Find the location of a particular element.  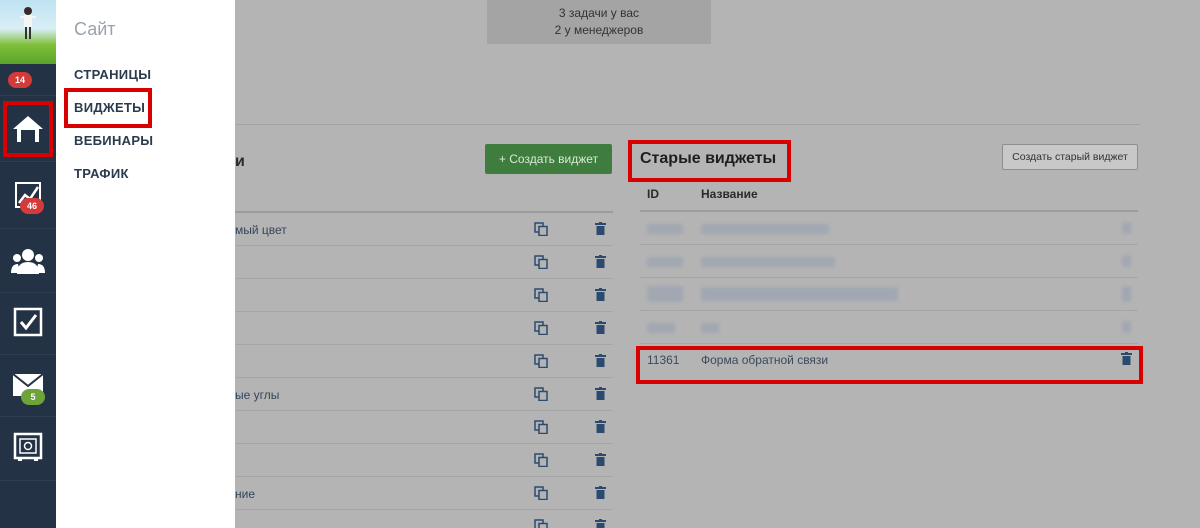

tasks-nav-item is located at coordinates (28, 322).